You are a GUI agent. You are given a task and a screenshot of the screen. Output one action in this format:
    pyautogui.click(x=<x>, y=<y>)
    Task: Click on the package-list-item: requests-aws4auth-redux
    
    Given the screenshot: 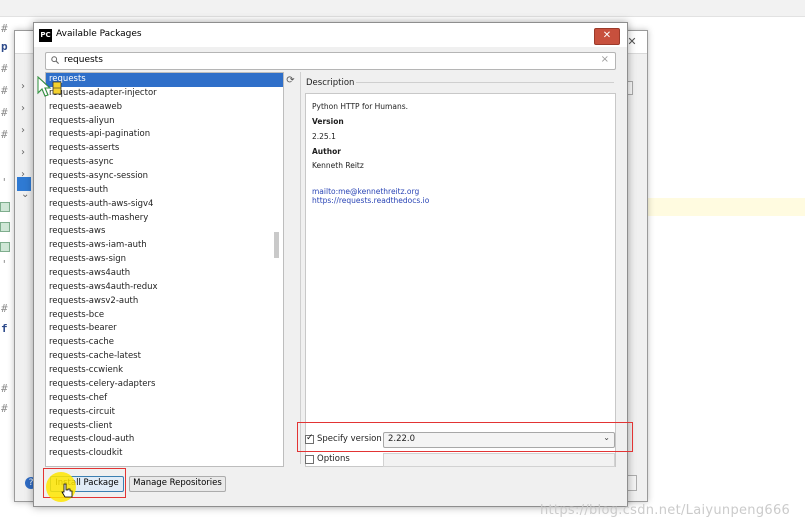 What is the action you would take?
    pyautogui.click(x=164, y=288)
    